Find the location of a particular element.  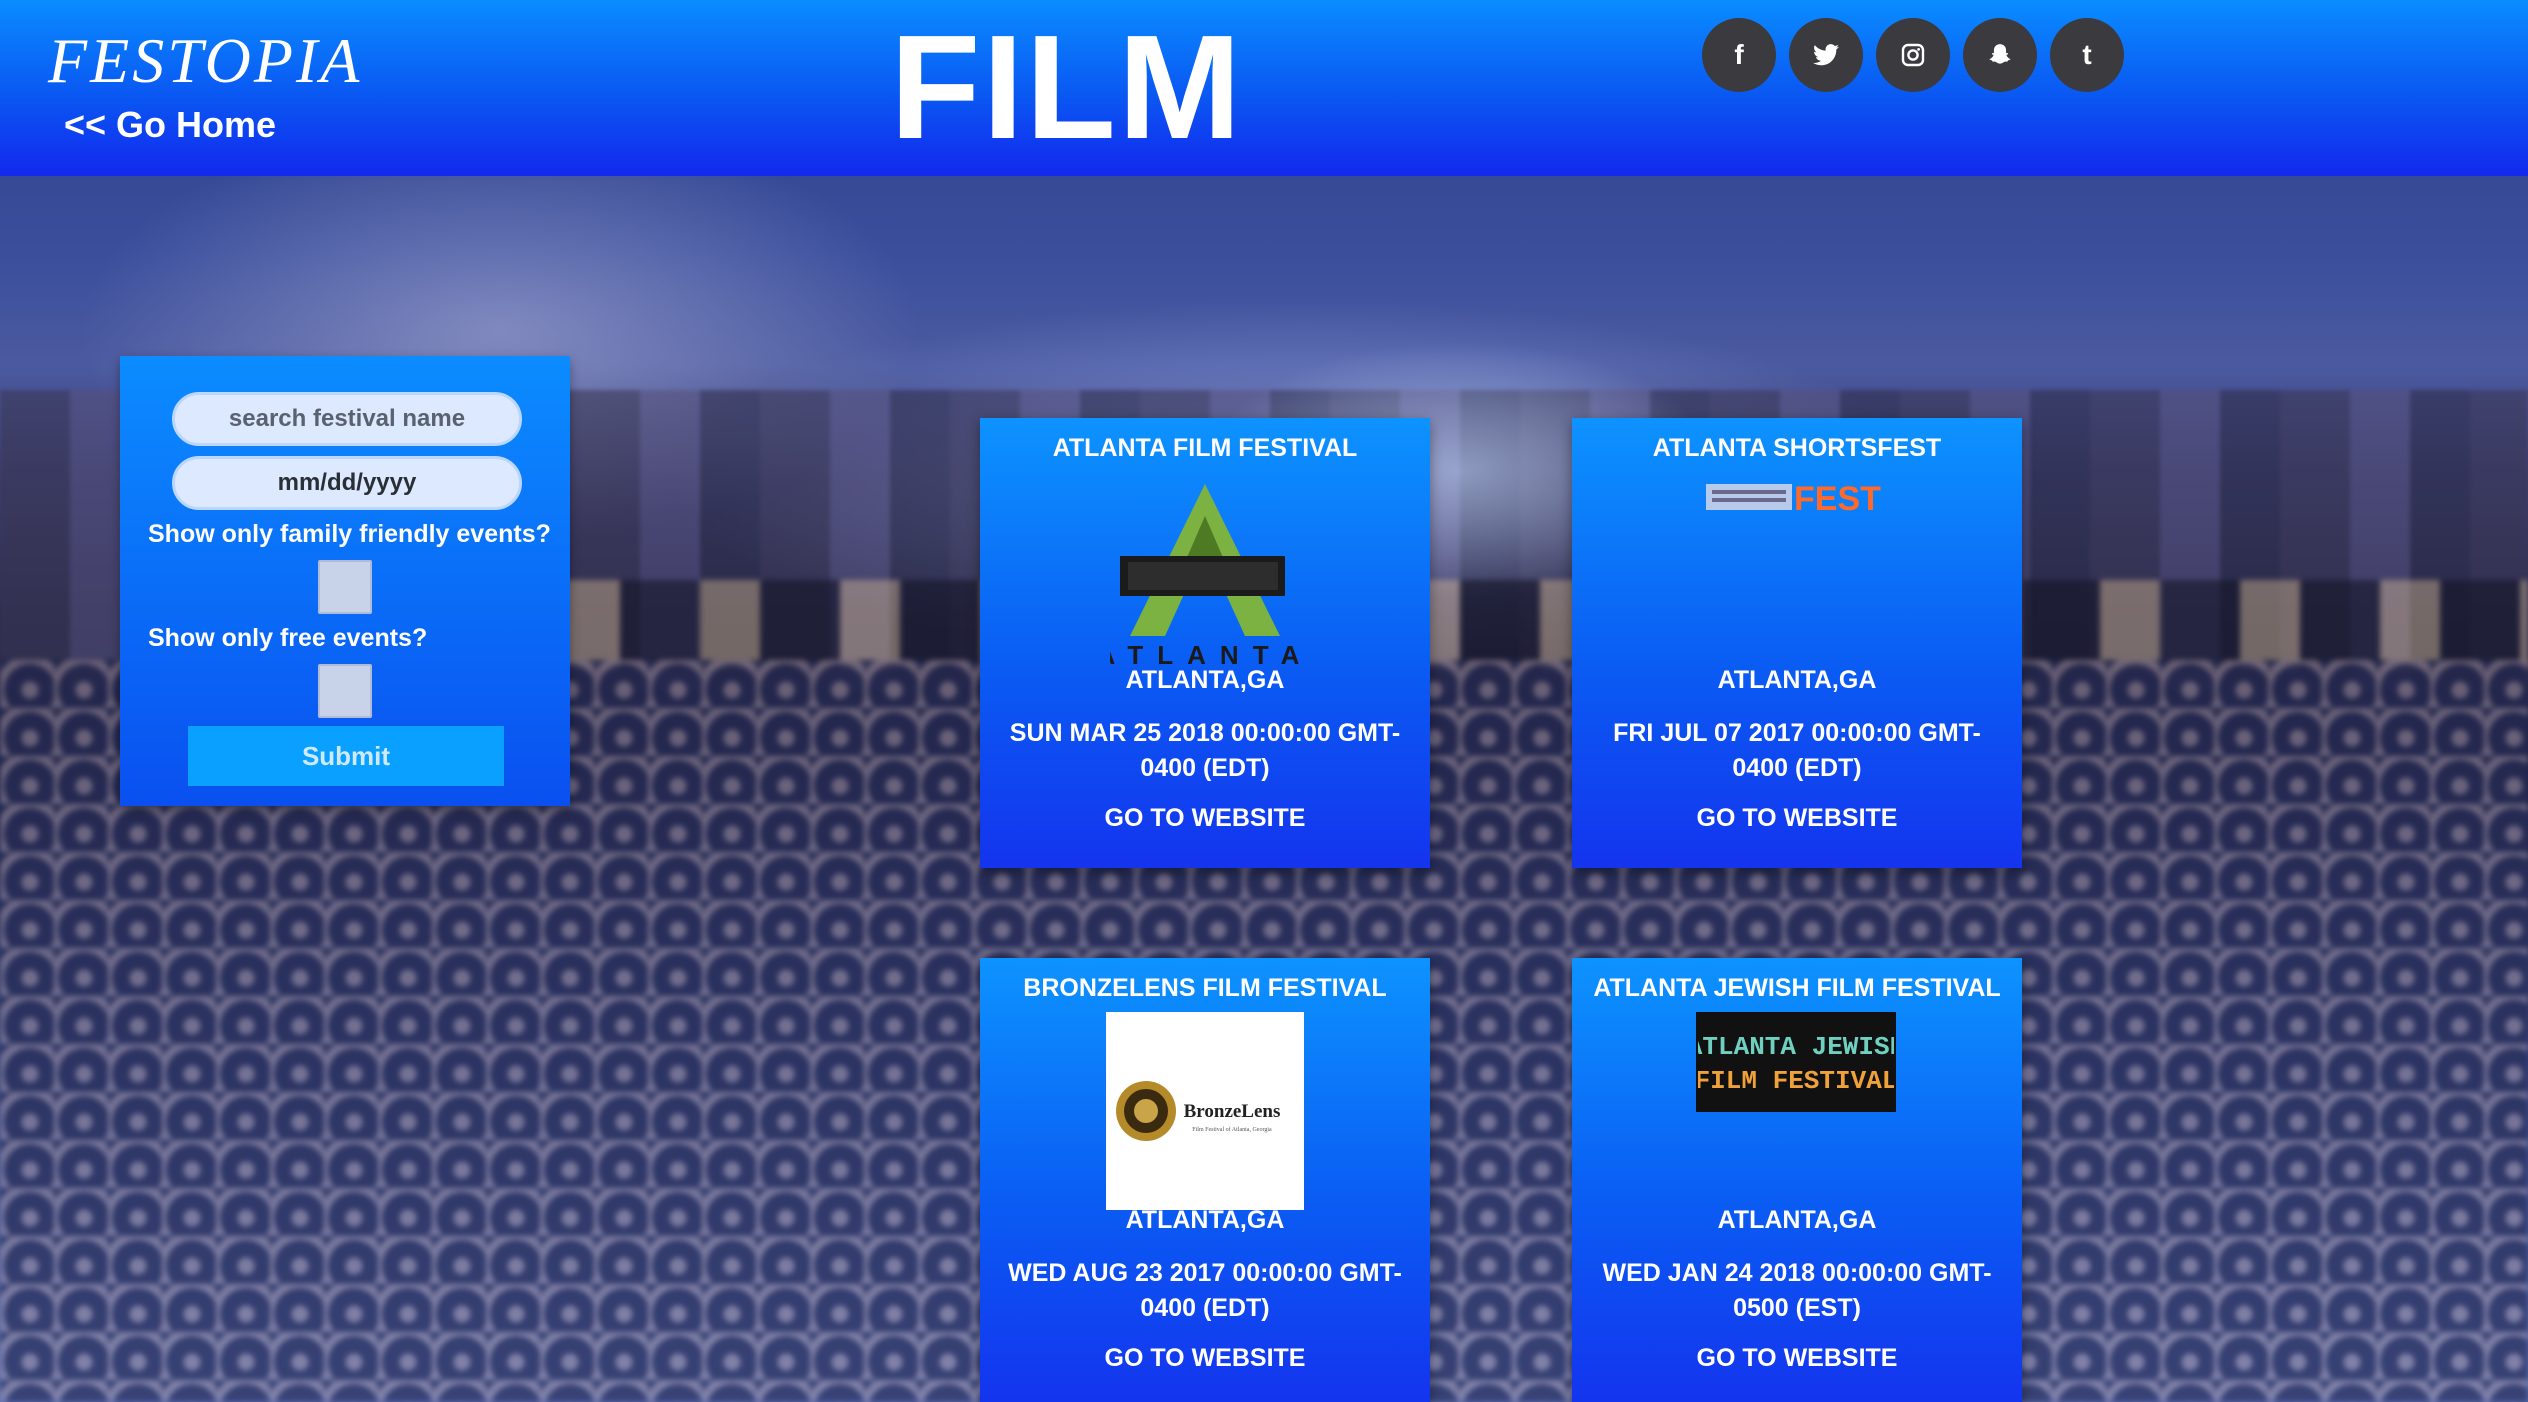

header-bar: FESTOPIA << Go Home FILM f t is located at coordinates (1264, 88).